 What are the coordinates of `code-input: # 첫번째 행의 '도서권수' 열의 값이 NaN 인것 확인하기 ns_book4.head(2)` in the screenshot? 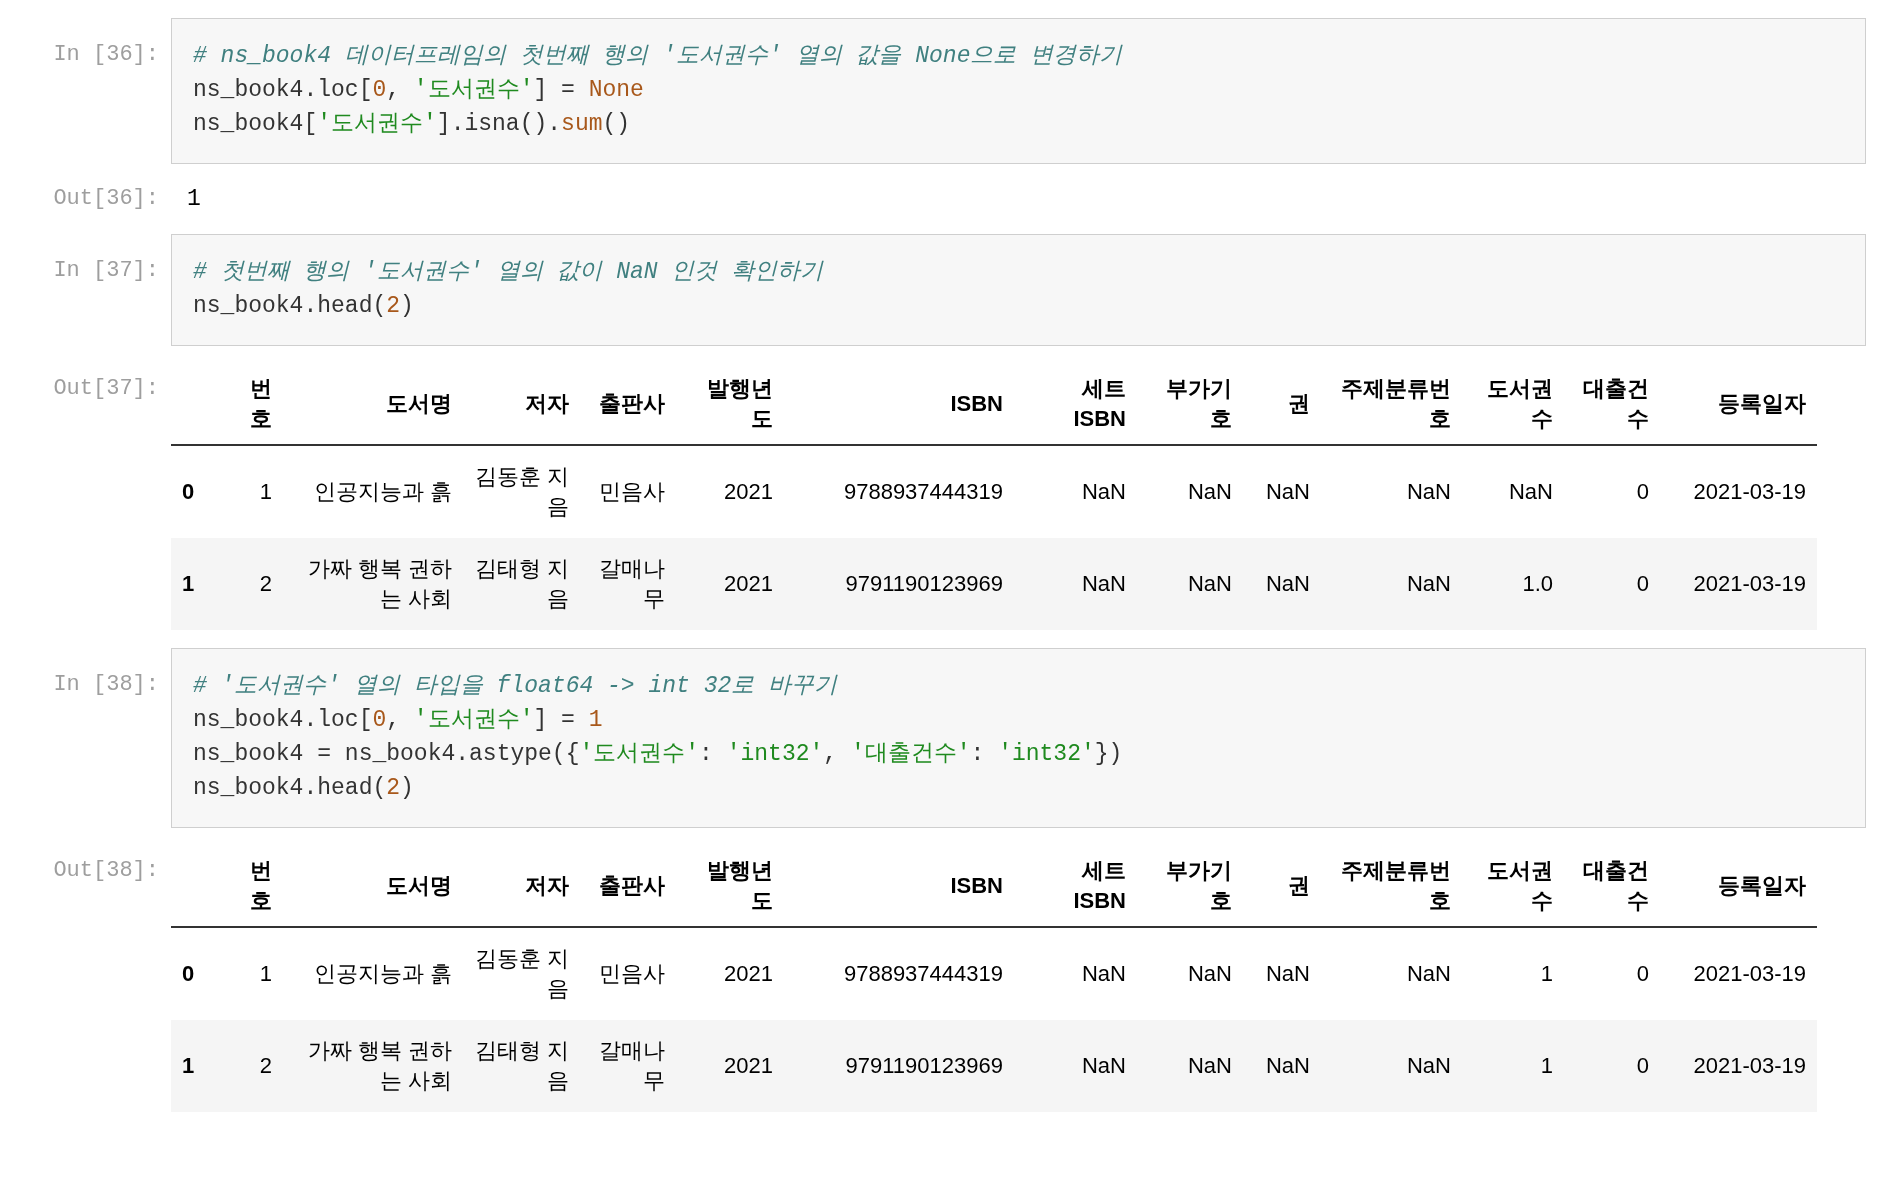 It's located at (1018, 290).